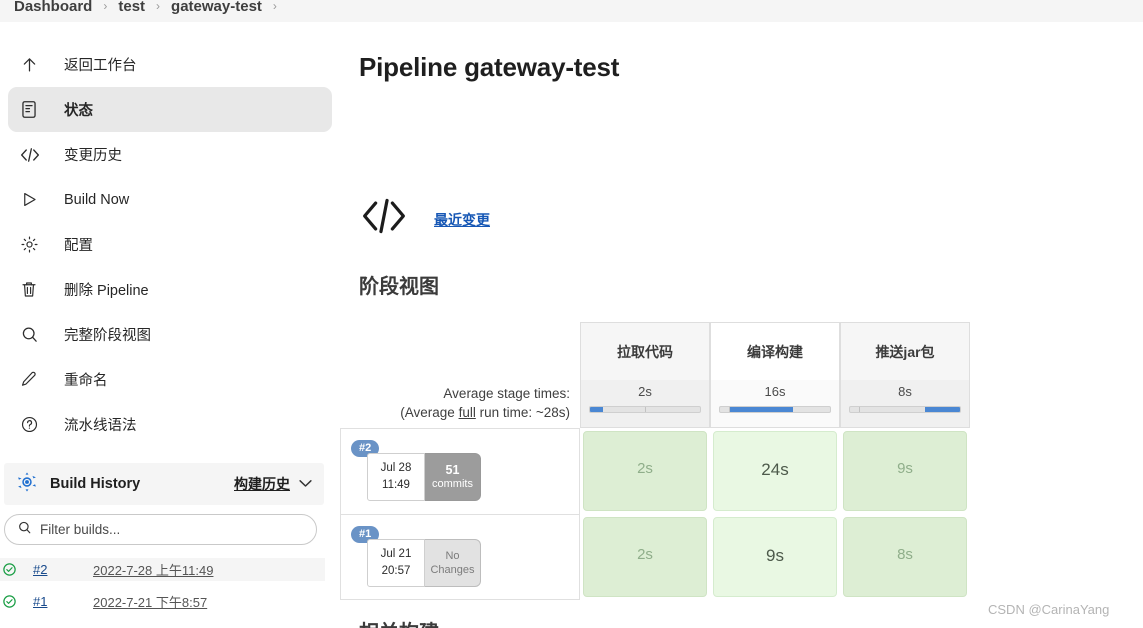 The height and width of the screenshot is (628, 1143). I want to click on sidebar-item-label: 删除 Pipeline, so click(106, 291).